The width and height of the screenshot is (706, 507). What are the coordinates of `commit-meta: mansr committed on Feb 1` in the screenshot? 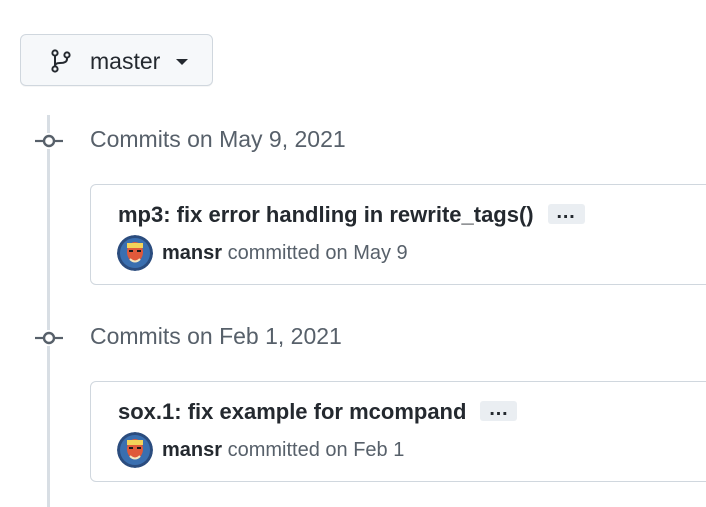 It's located at (283, 450).